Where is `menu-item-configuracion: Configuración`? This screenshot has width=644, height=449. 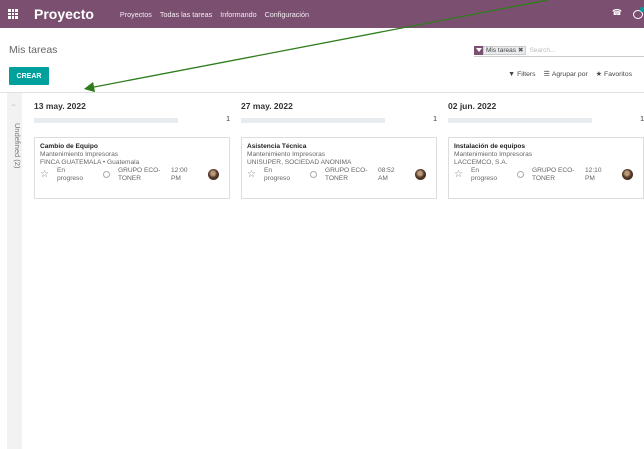 menu-item-configuracion: Configuración is located at coordinates (287, 14).